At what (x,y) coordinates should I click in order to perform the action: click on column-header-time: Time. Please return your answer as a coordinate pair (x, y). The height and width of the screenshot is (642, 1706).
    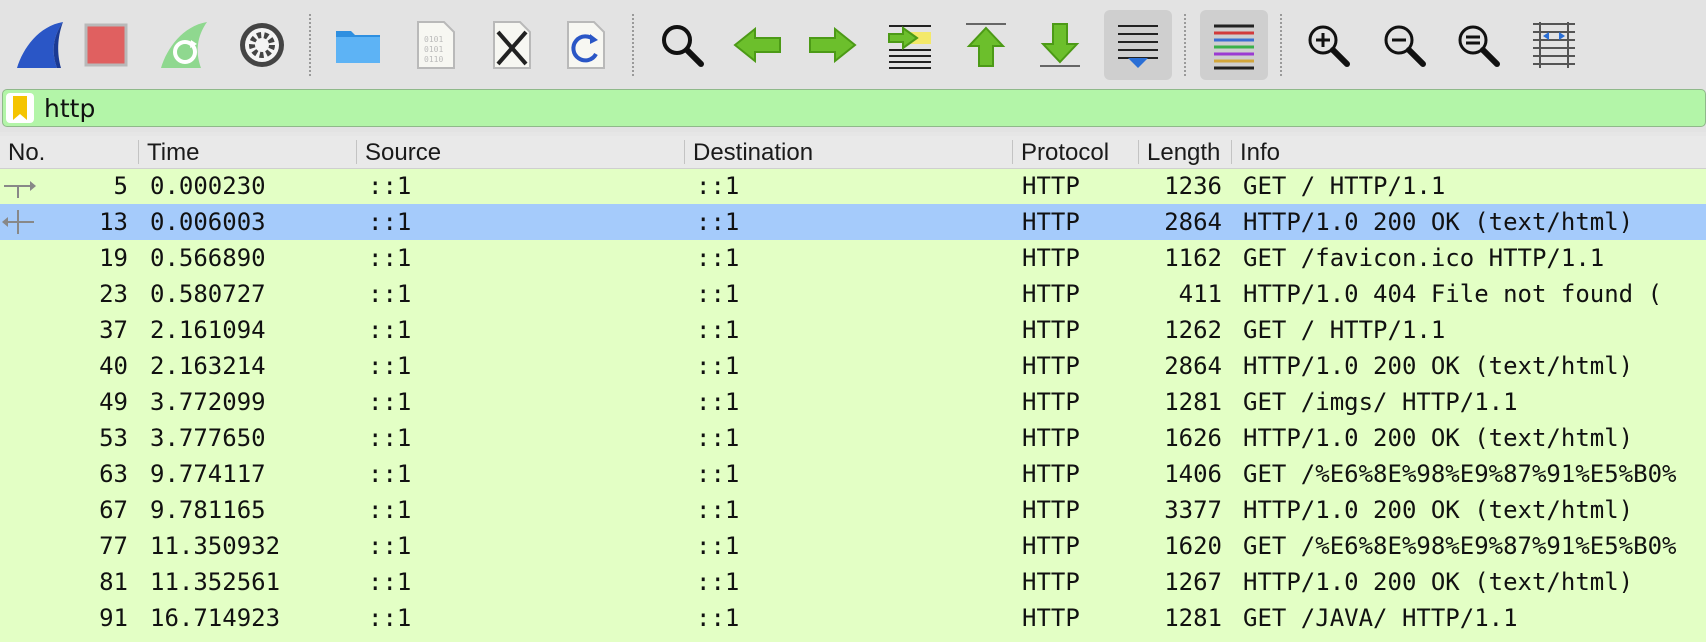
    Looking at the image, I should click on (247, 152).